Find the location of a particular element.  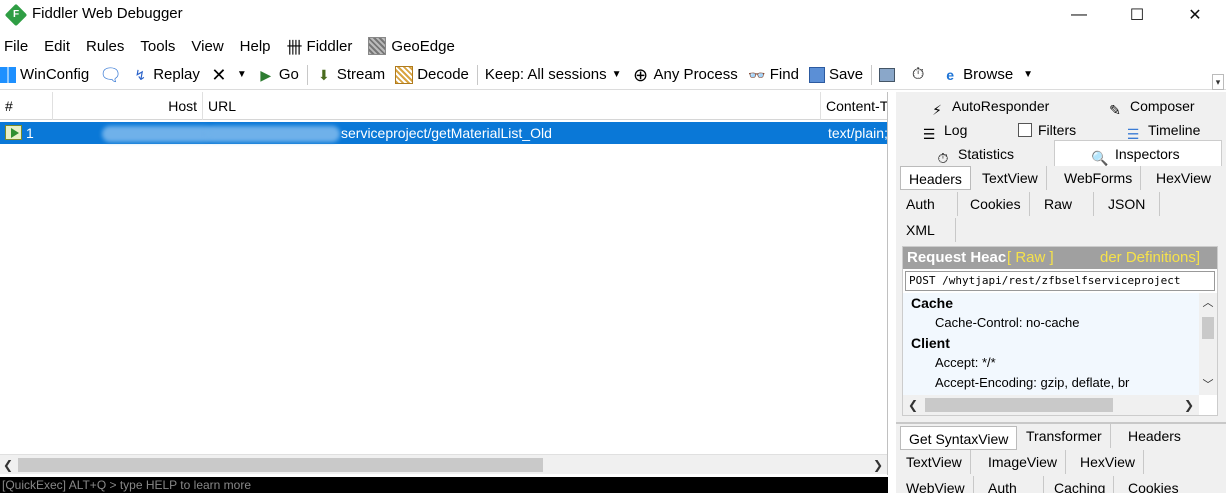

req-tab-cookies: Cookies is located at coordinates (996, 204).